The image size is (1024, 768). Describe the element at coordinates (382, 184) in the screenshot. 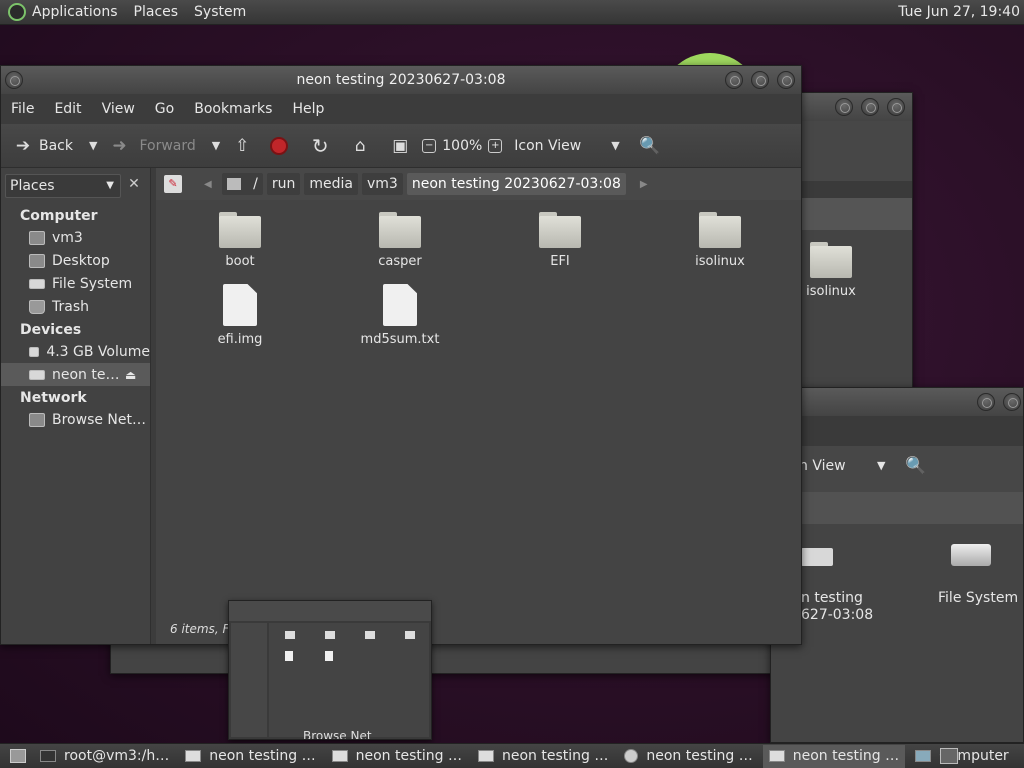

I see `crumb-vm3: vm3` at that location.